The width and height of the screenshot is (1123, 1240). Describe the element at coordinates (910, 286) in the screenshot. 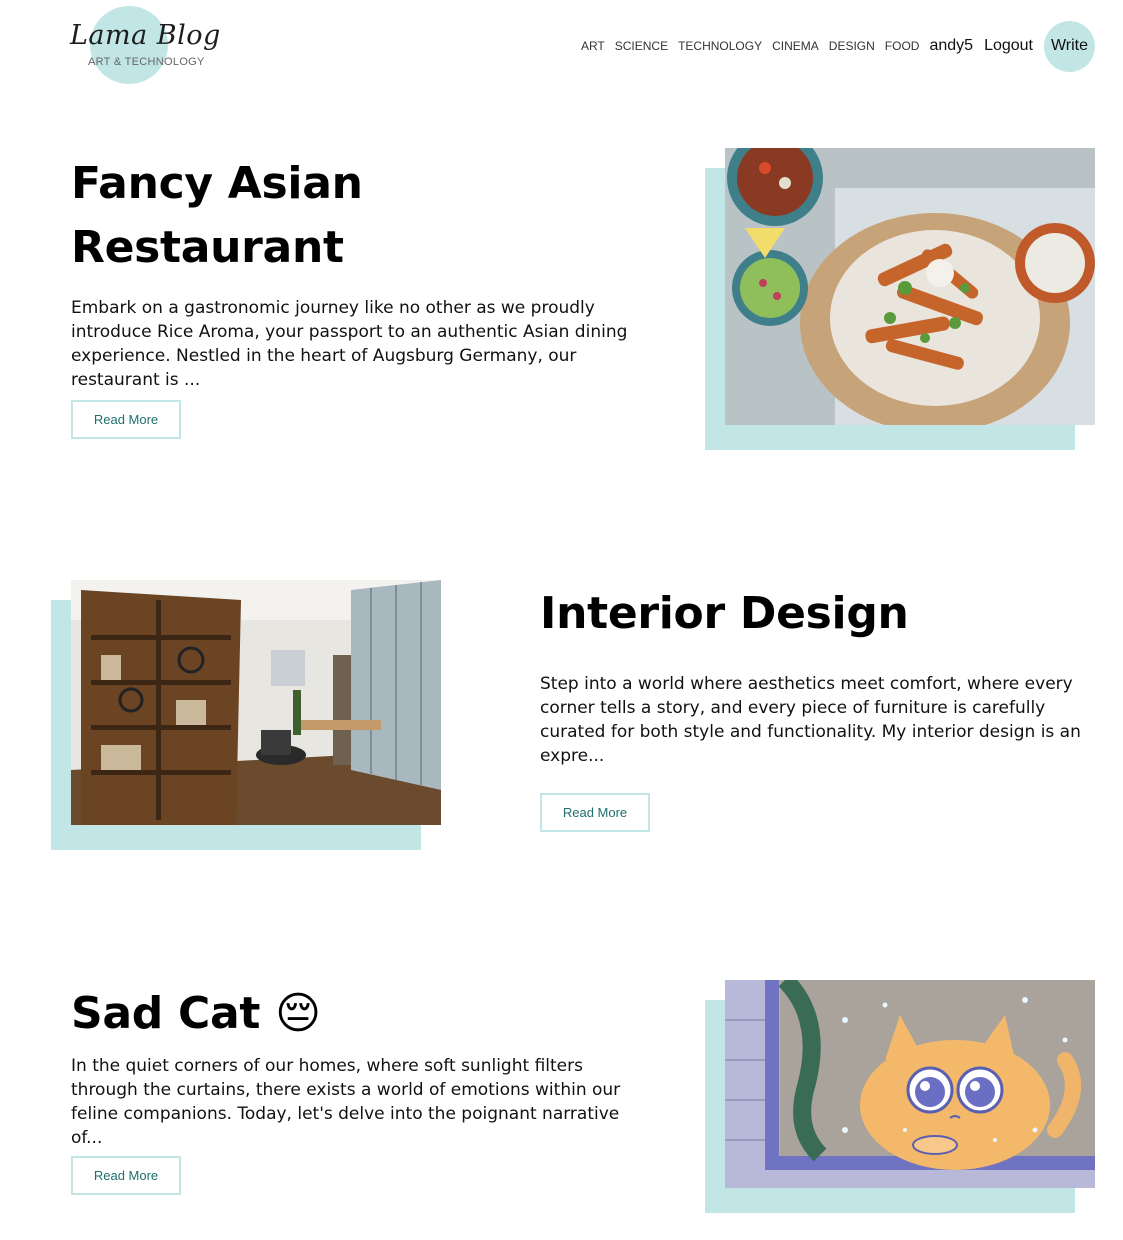

I see `food-platter-photo` at that location.